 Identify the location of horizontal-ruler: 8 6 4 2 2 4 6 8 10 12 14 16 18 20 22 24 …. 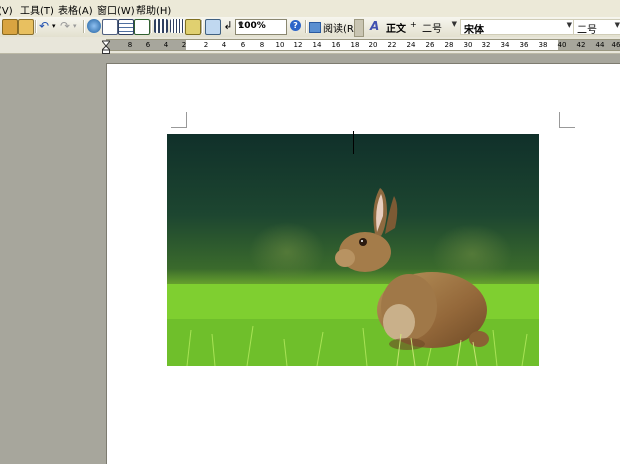
(363, 45).